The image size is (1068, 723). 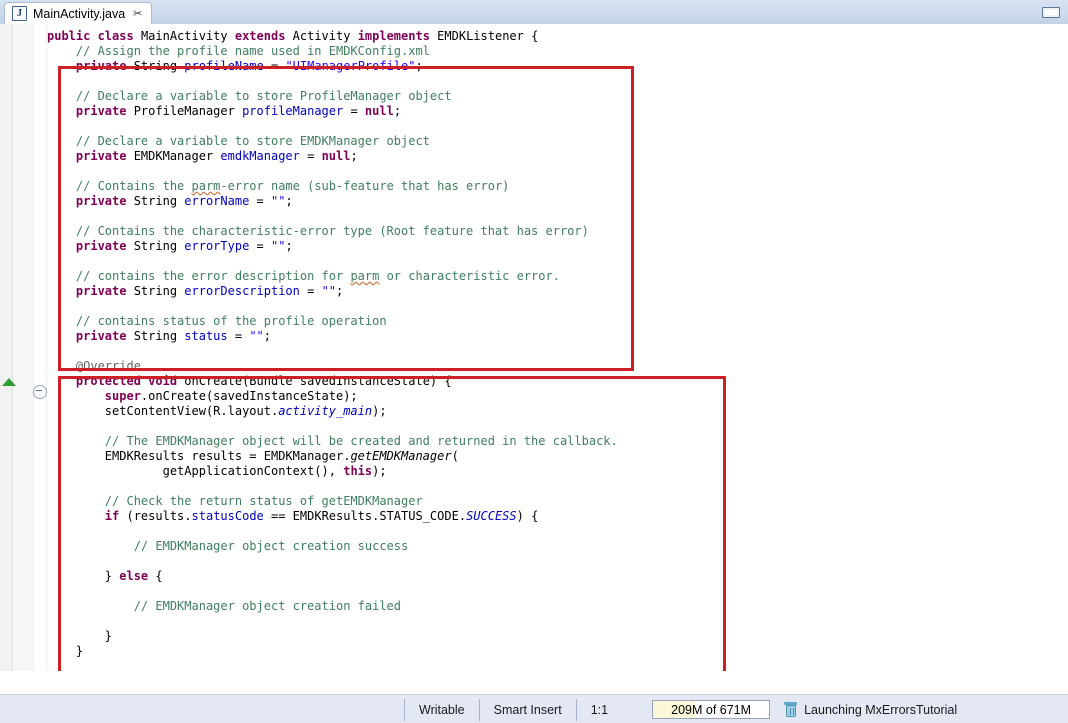 I want to click on memory-gauge: 209M of 671M, so click(x=711, y=709).